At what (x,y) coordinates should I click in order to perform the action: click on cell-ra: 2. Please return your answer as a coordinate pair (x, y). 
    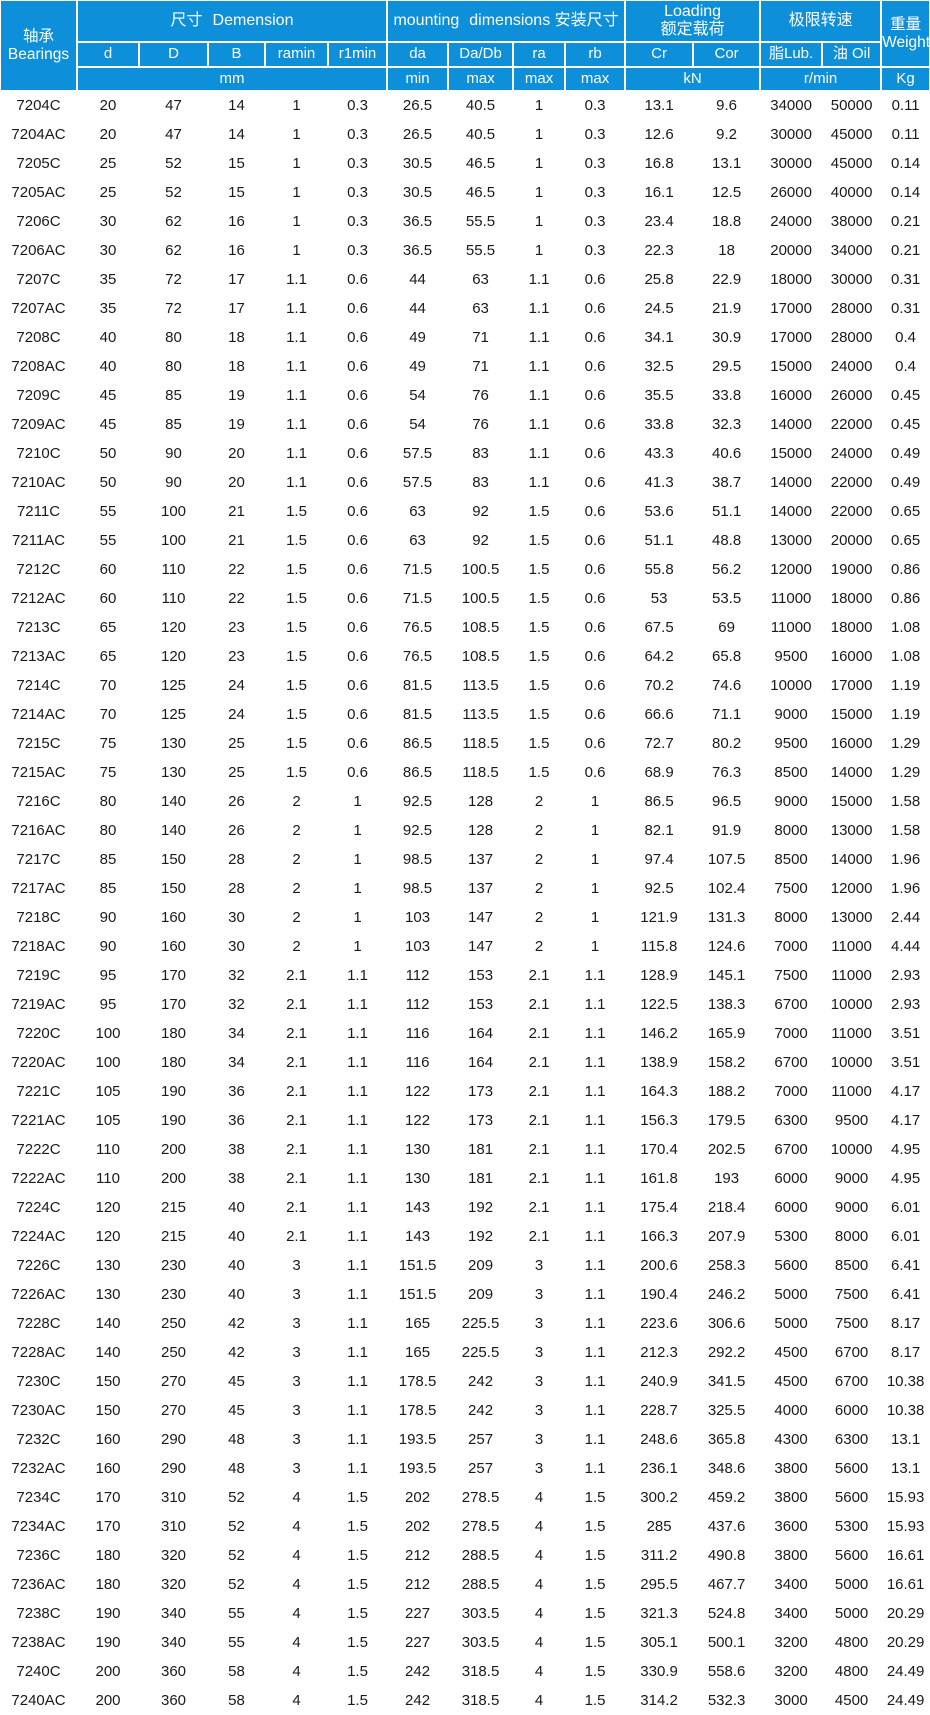
    Looking at the image, I should click on (539, 801).